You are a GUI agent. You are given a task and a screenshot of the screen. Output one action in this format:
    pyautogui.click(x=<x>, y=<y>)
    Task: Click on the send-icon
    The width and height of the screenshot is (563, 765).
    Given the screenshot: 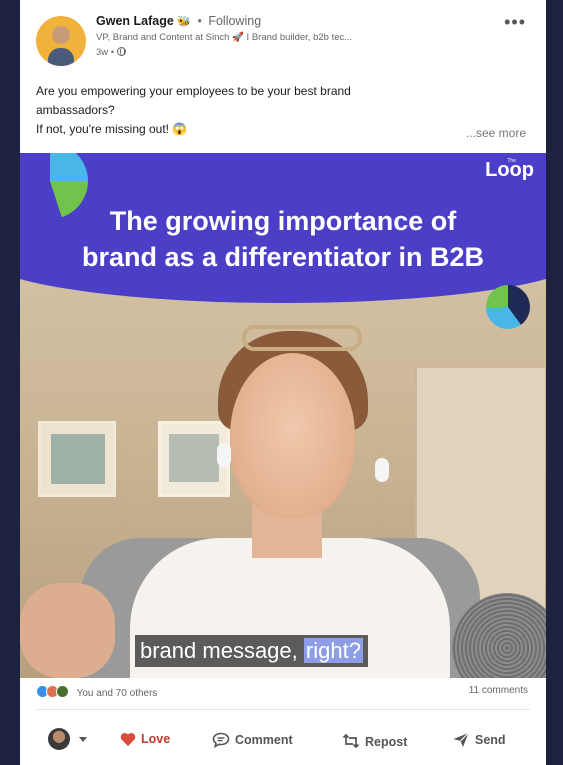 What is the action you would take?
    pyautogui.click(x=461, y=739)
    